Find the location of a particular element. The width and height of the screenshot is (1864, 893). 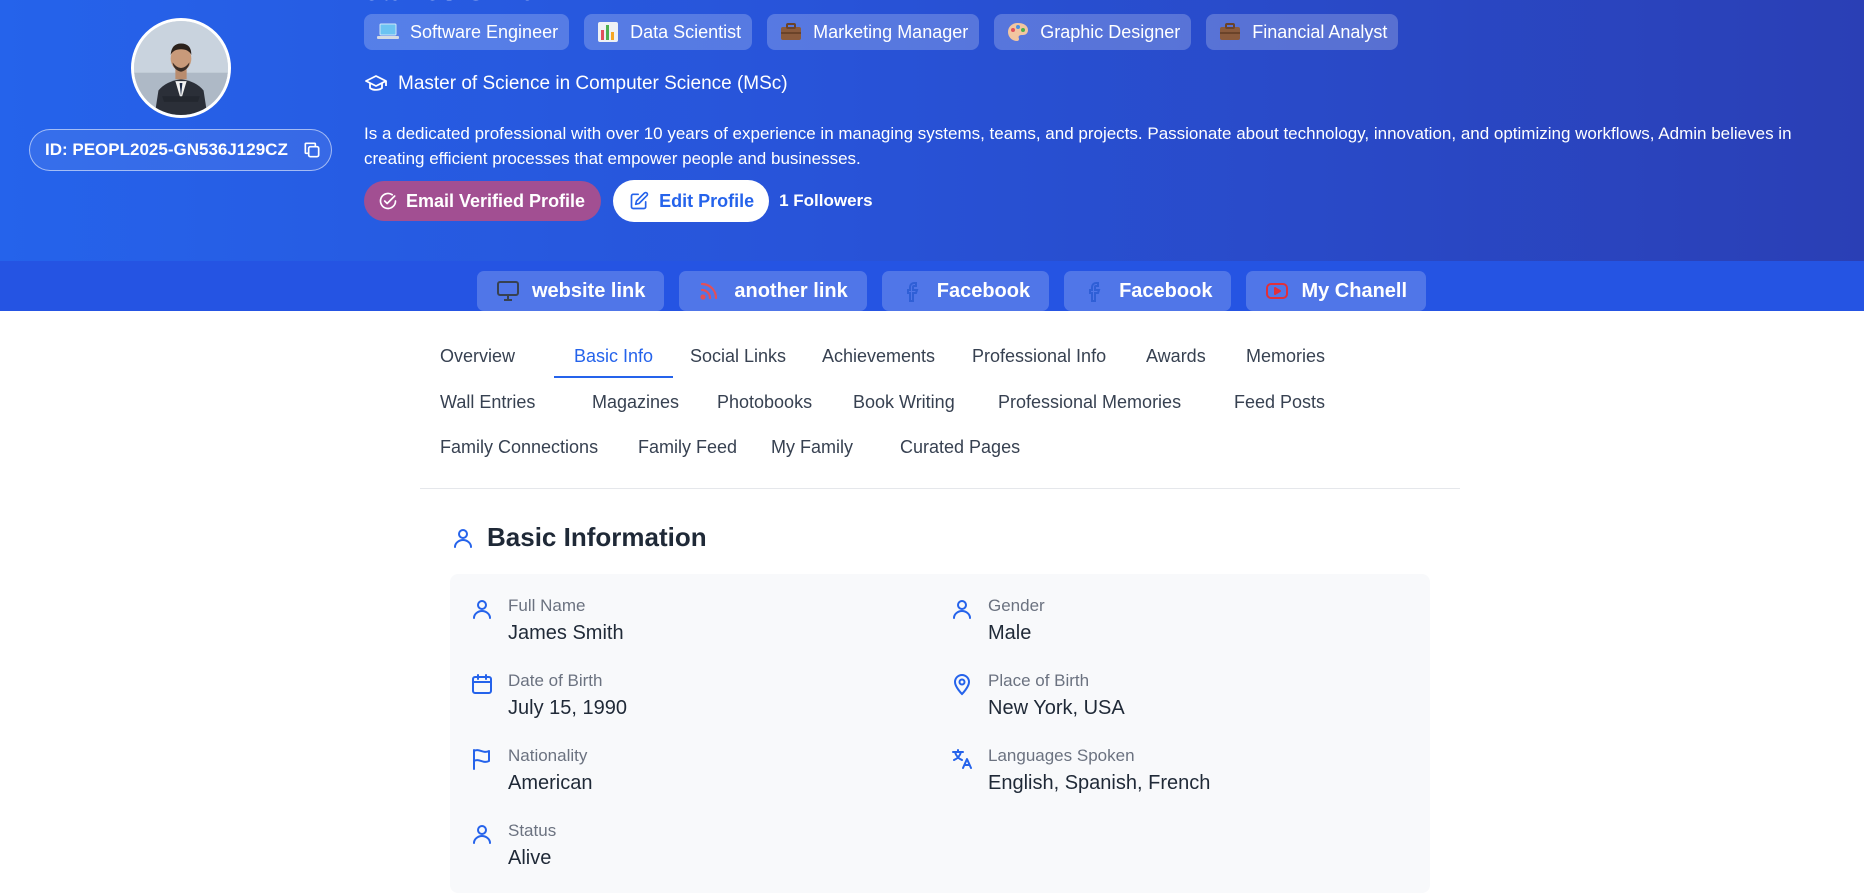

basic-info-heading: Basic Information is located at coordinates (579, 537).